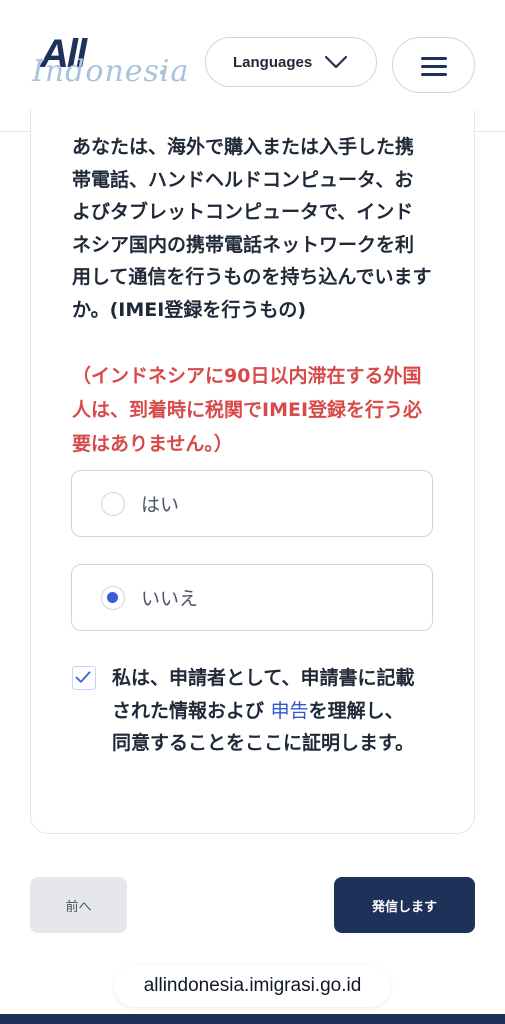  What do you see at coordinates (252, 503) in the screenshot?
I see `option-yes: はい` at bounding box center [252, 503].